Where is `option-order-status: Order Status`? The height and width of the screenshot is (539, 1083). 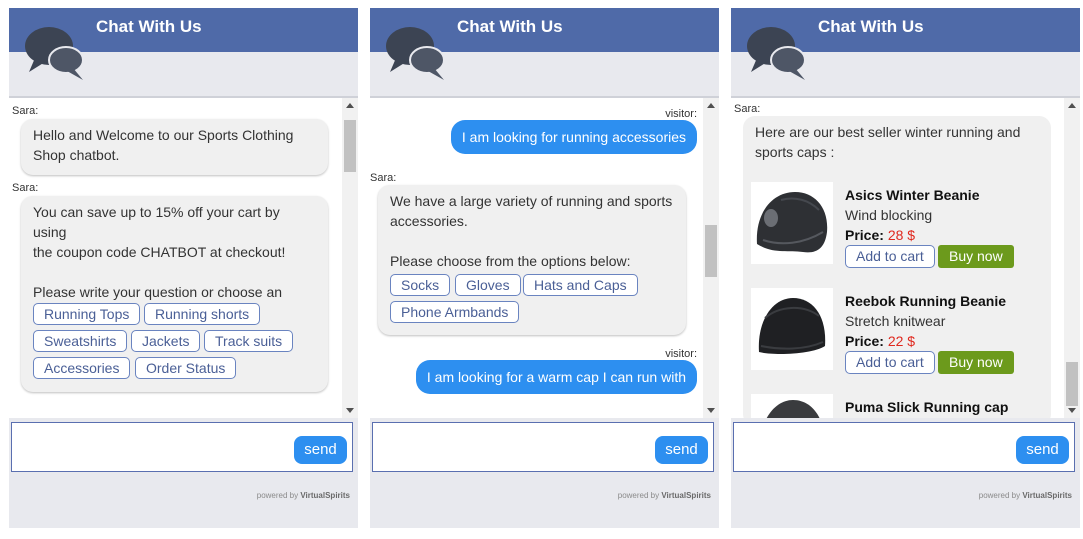
option-order-status: Order Status is located at coordinates (186, 368).